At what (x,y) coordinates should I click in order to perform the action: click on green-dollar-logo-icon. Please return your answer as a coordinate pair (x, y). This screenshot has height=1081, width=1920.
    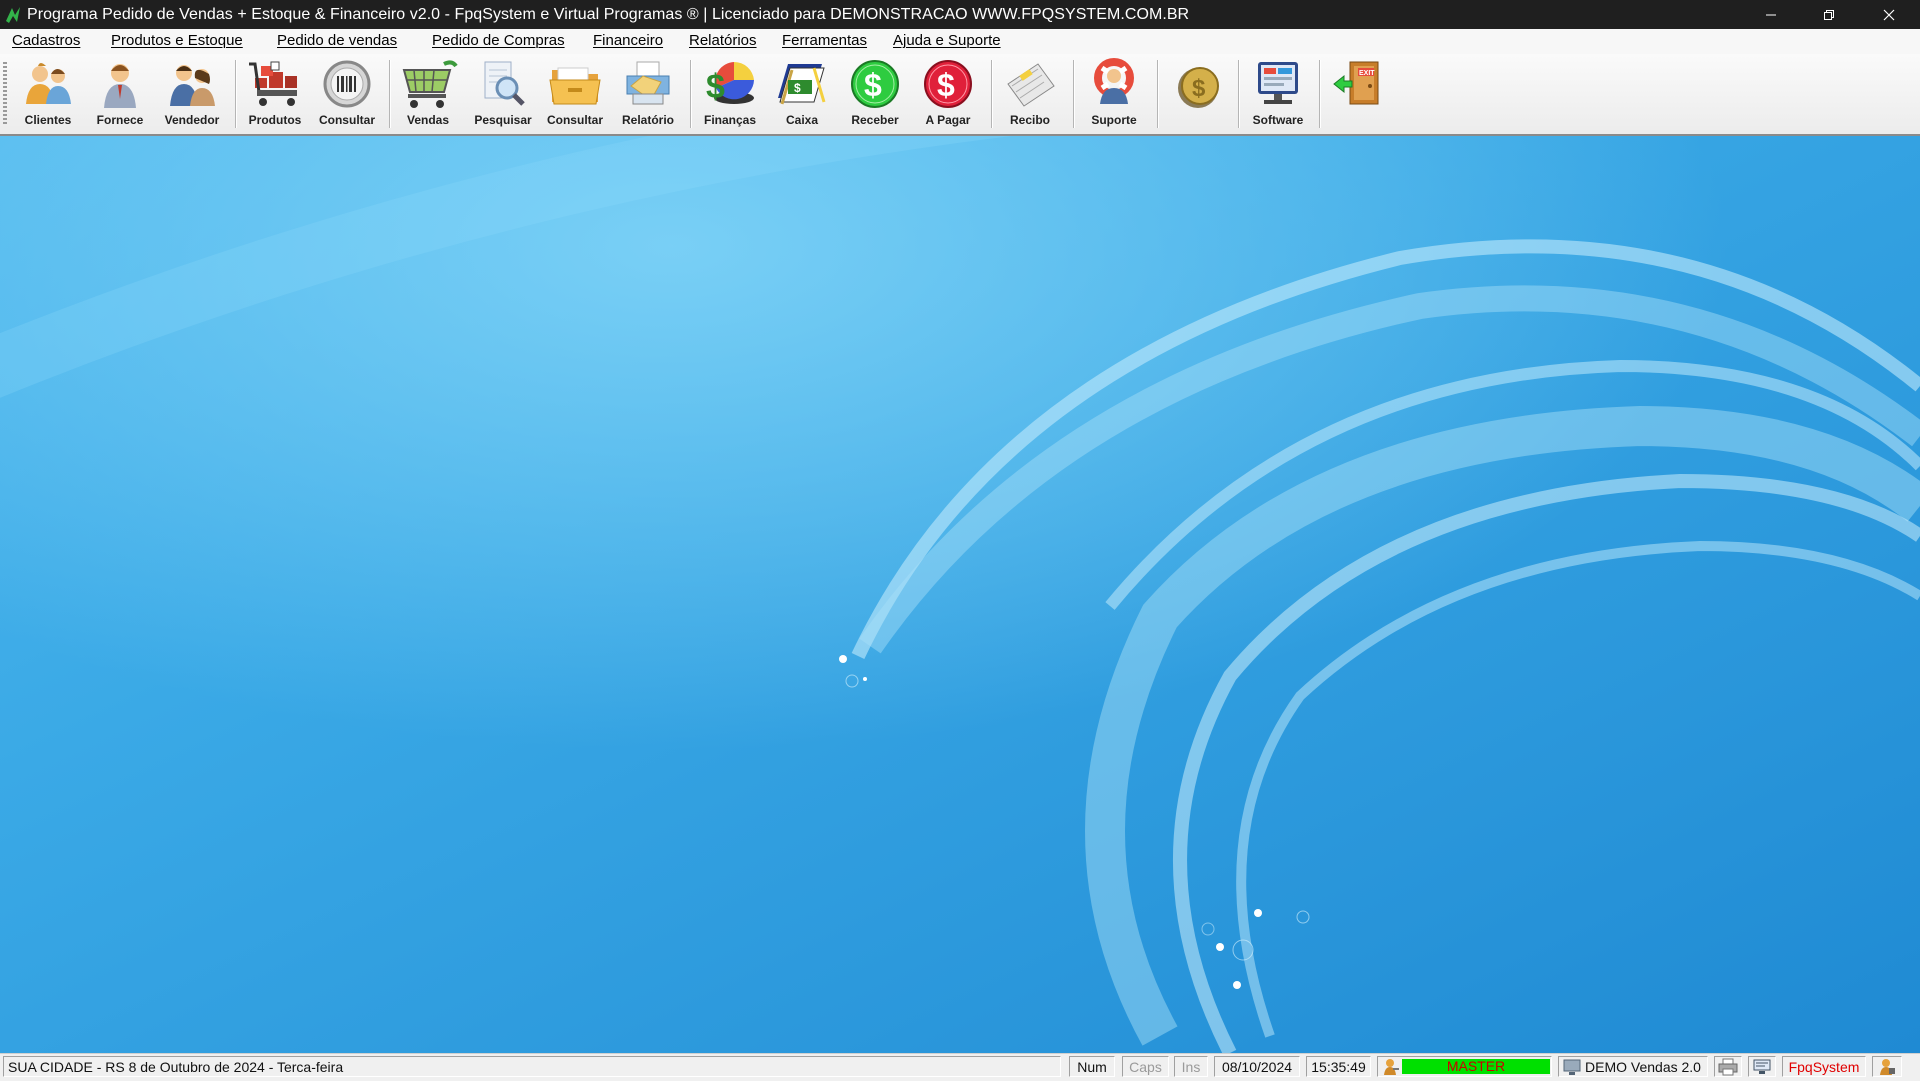
    Looking at the image, I should click on (13, 15).